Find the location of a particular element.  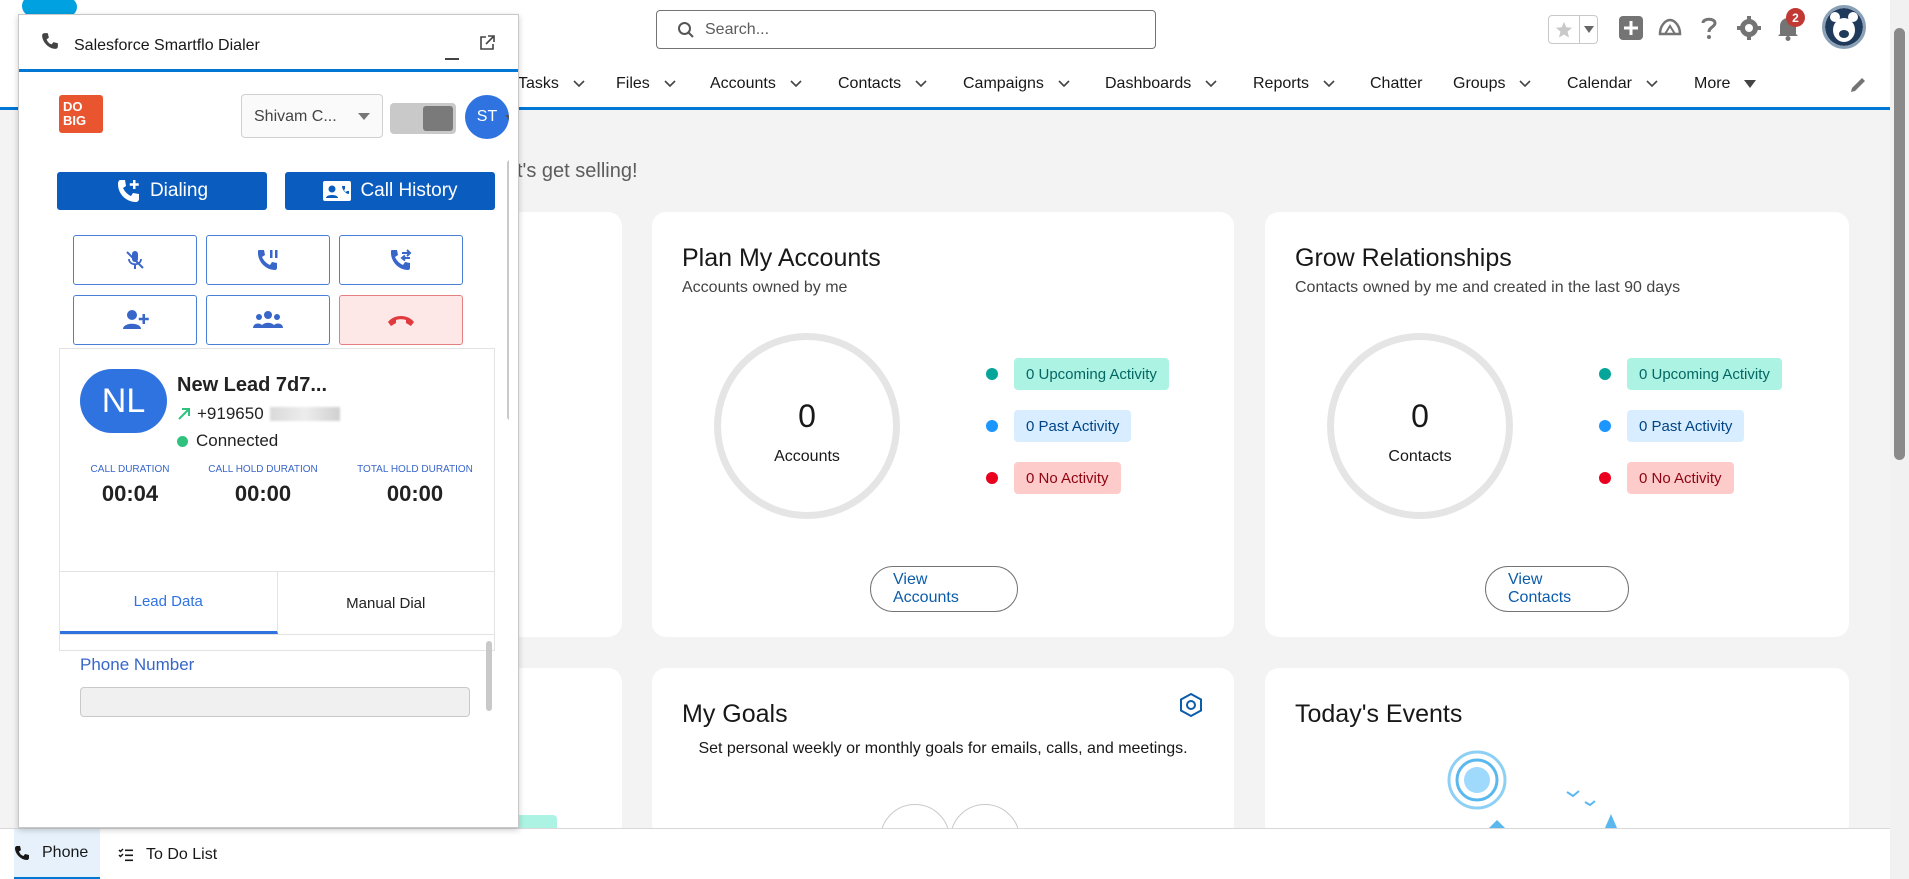

contacts-count: 0 is located at coordinates (1420, 416).